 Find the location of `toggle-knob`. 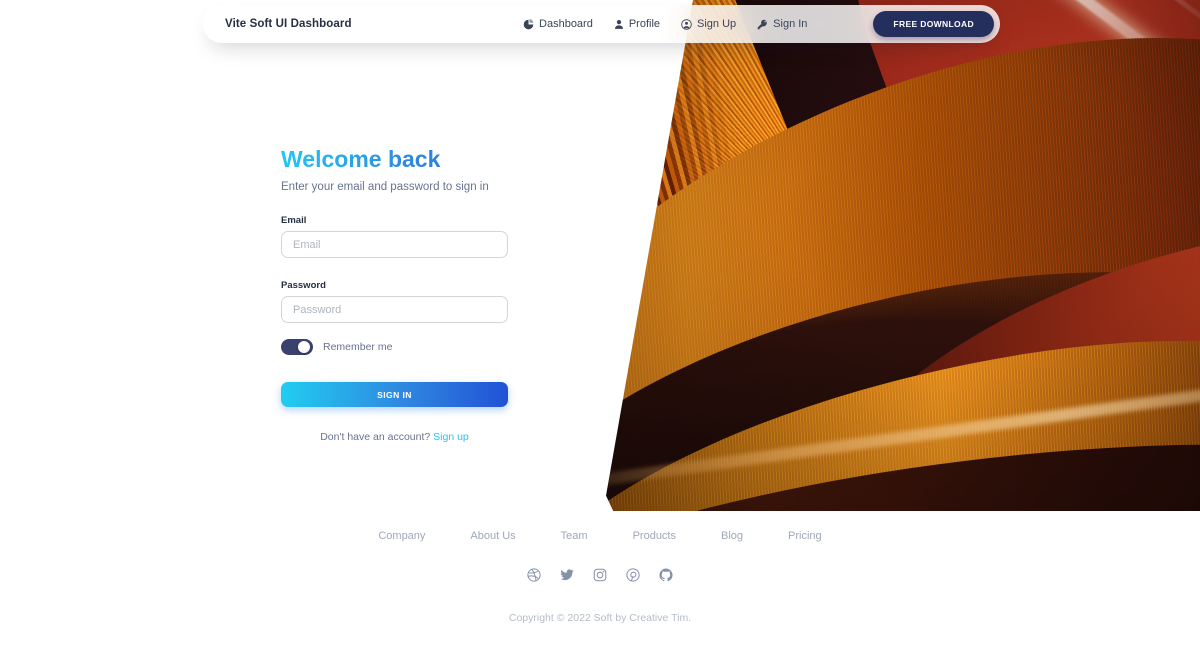

toggle-knob is located at coordinates (304, 347).